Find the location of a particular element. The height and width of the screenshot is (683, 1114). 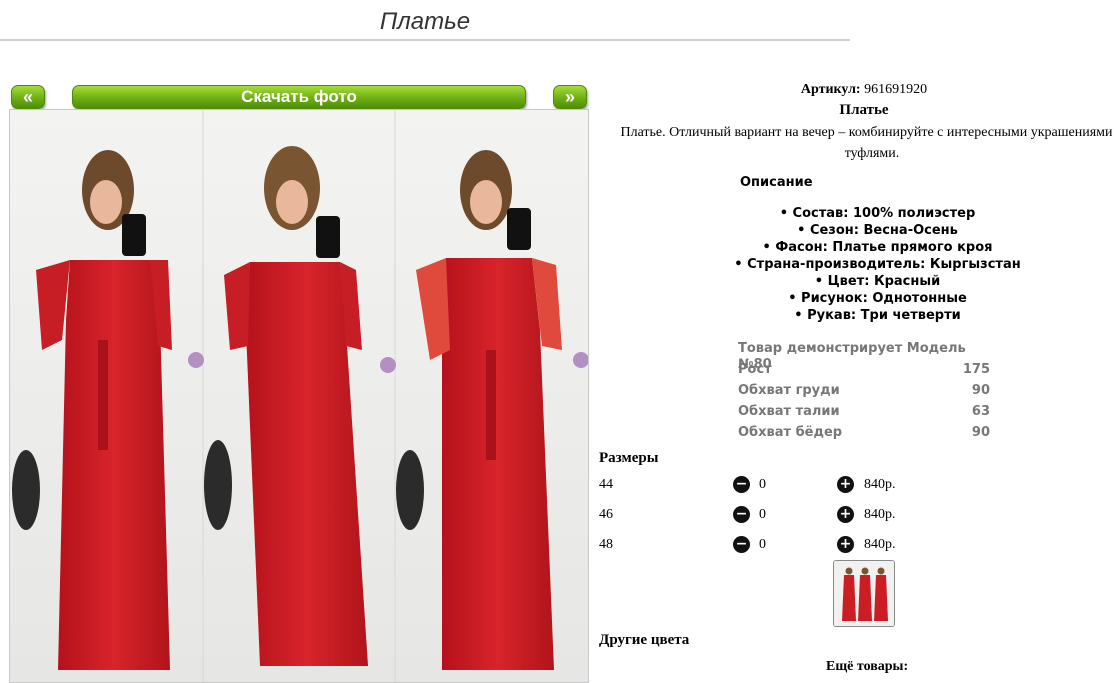

size-row: 46 − 0 + 840р. is located at coordinates (759, 515).